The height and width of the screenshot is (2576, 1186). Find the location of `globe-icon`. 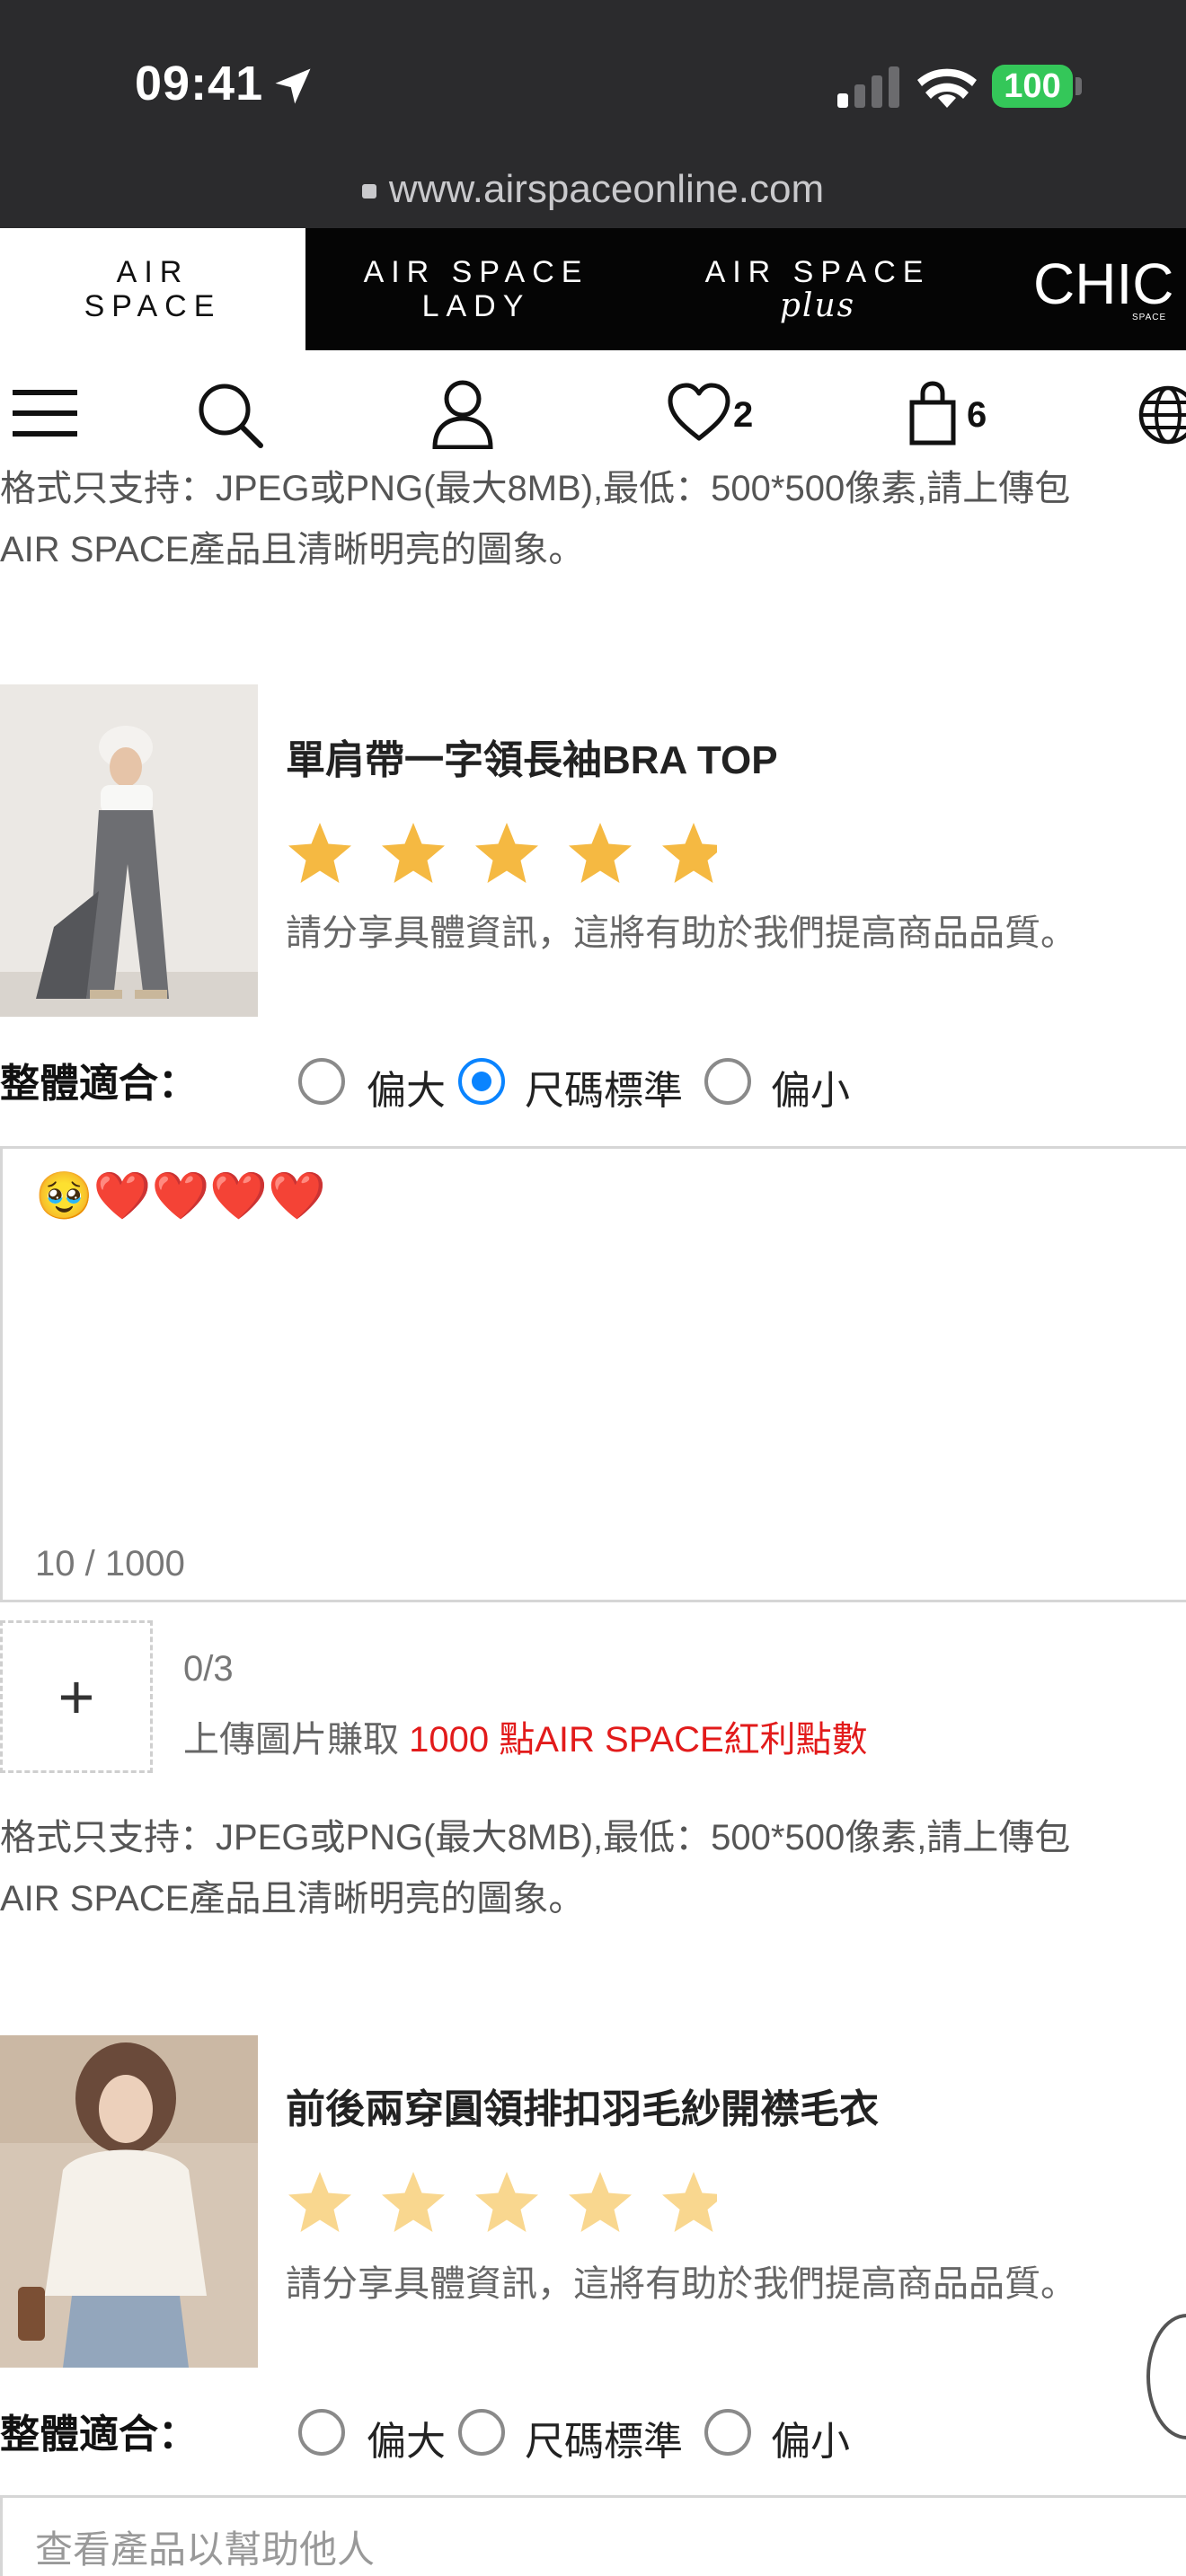

globe-icon is located at coordinates (1161, 415).